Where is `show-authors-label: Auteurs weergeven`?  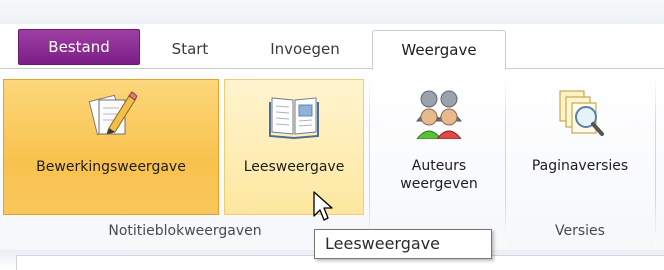
show-authors-label: Auteurs weergeven is located at coordinates (439, 175).